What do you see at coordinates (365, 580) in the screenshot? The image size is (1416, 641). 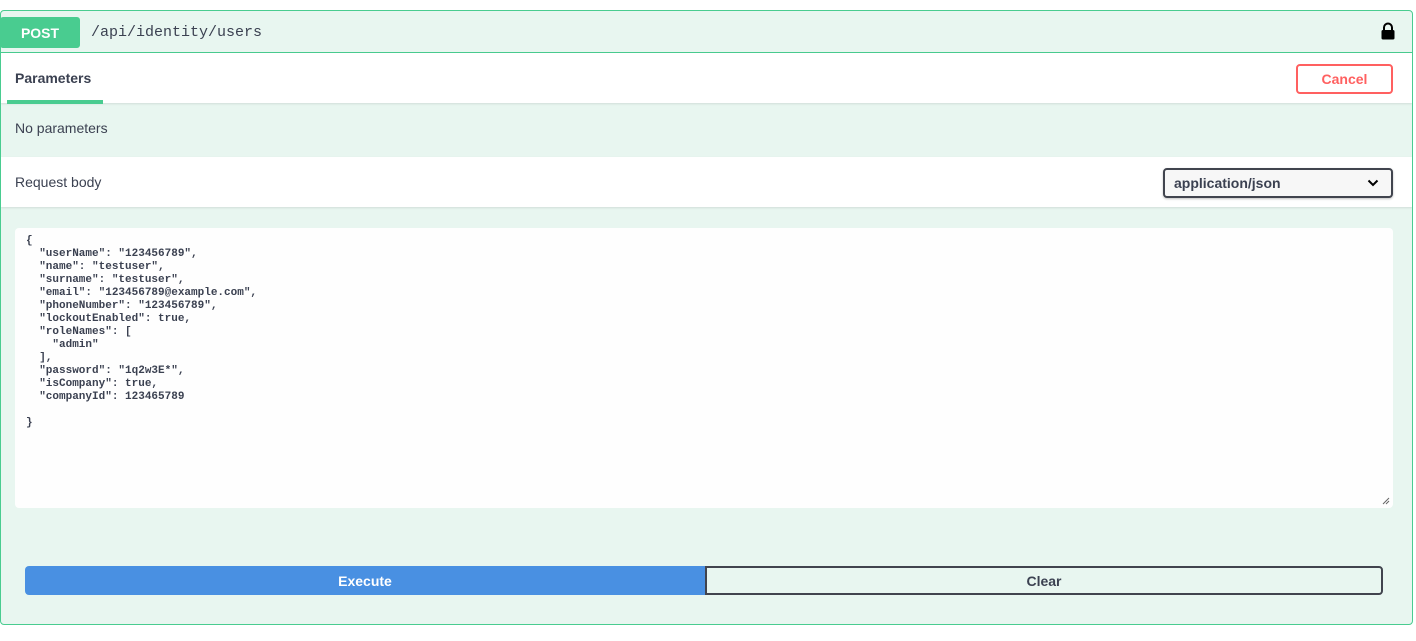 I see `execute-button: Execute` at bounding box center [365, 580].